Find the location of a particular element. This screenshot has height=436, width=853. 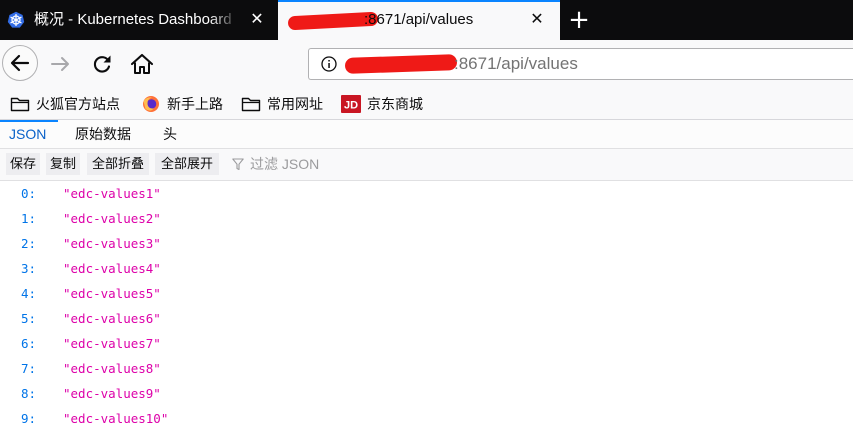

bookmark-label: 常用网址 is located at coordinates (295, 104).